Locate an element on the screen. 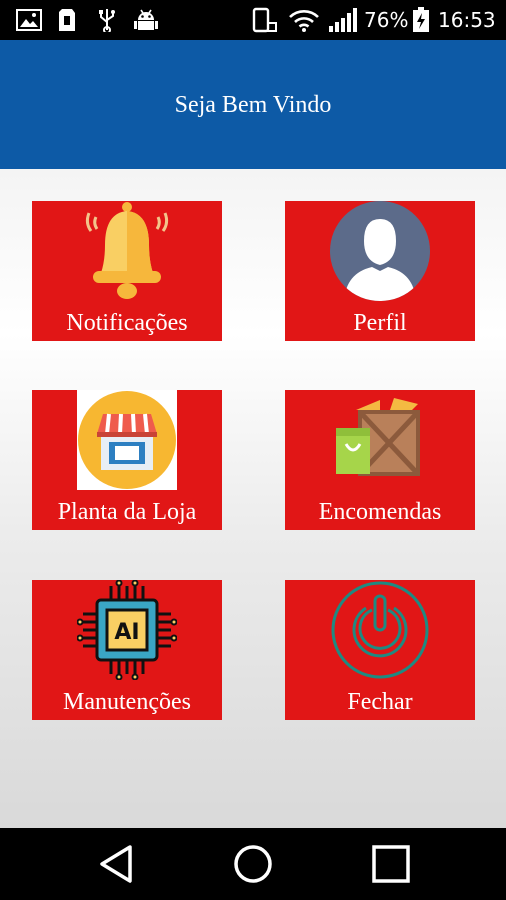 Image resolution: width=506 pixels, height=900 pixels. back-button is located at coordinates (116, 864).